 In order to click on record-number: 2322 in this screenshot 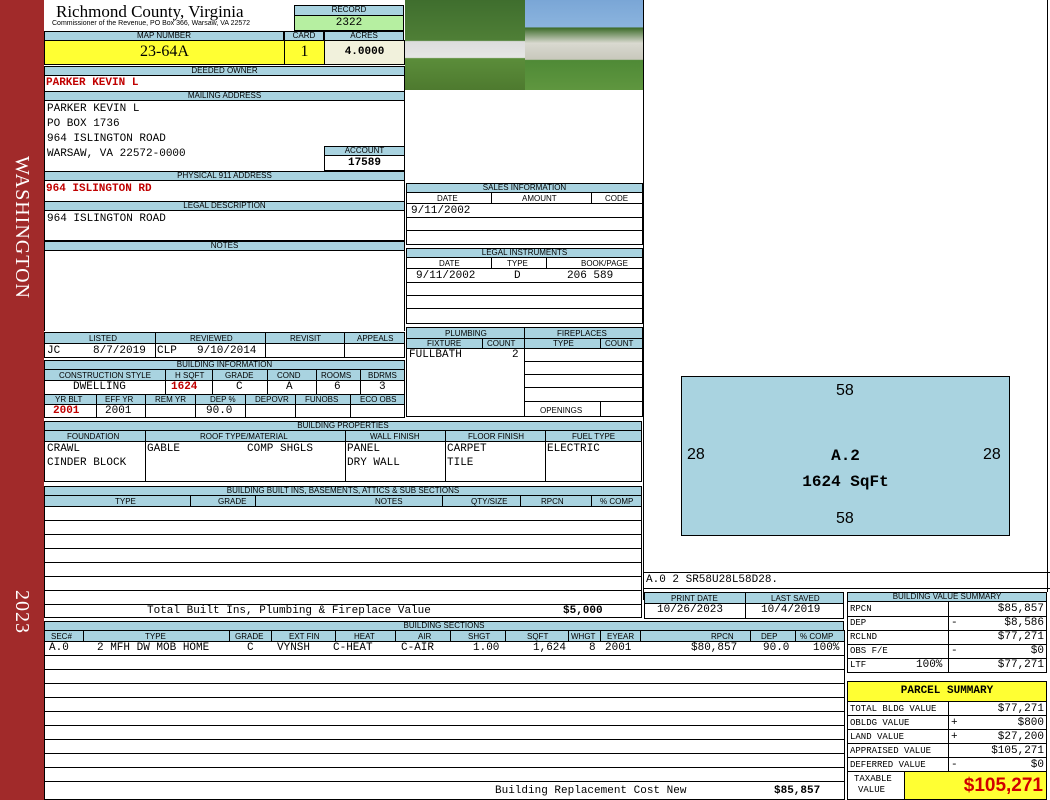, I will do `click(349, 23)`.